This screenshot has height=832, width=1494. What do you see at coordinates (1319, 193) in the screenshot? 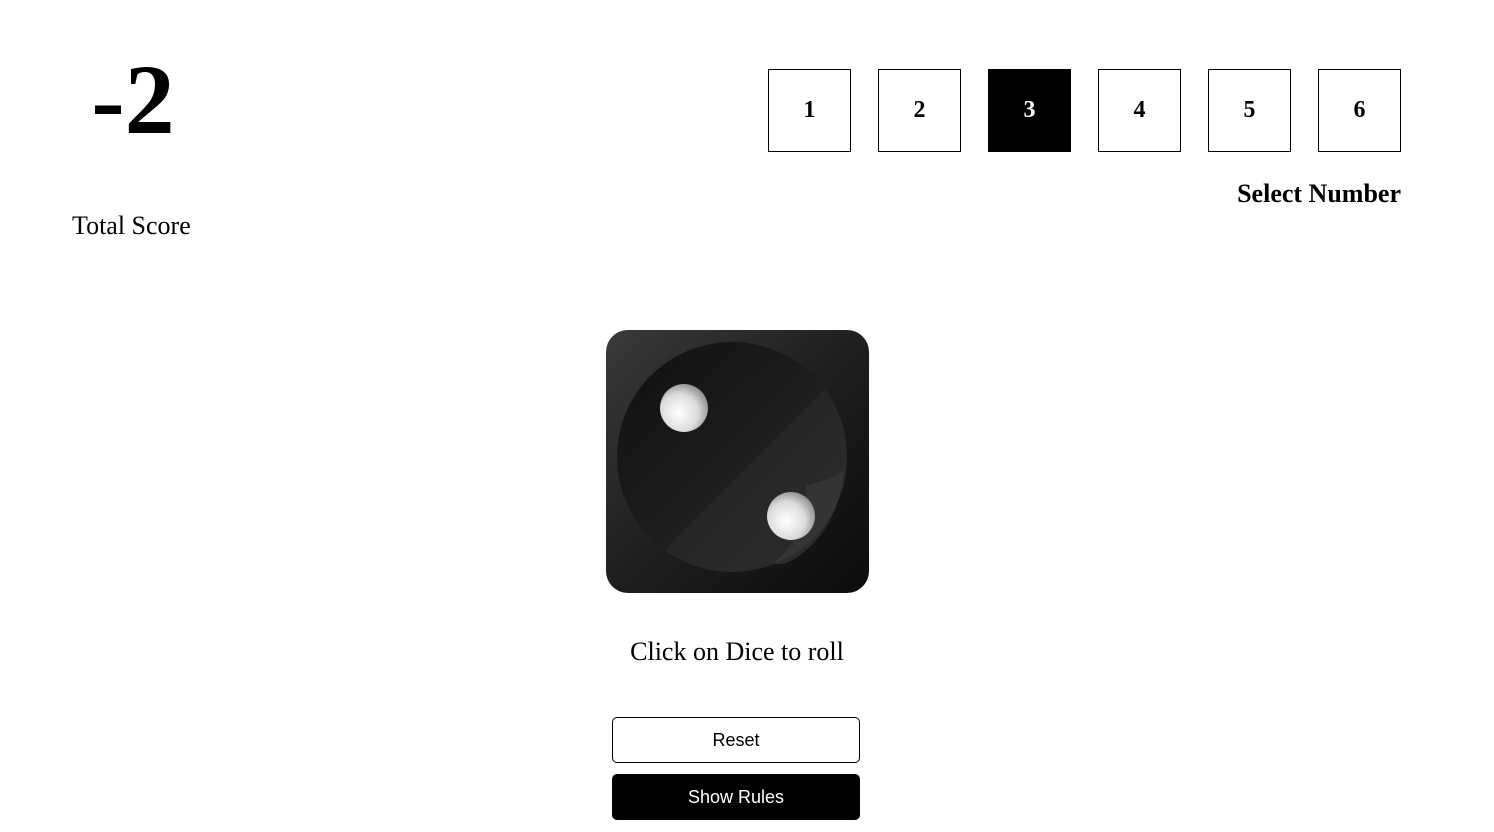
I see `select-number-label: Select Number` at bounding box center [1319, 193].